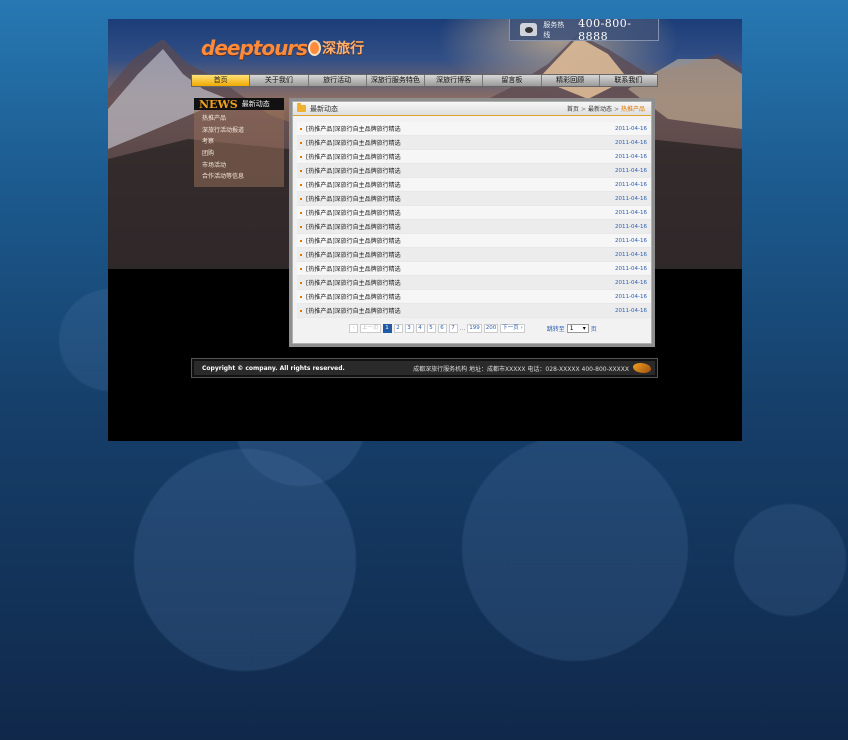 This screenshot has height=740, width=848. Describe the element at coordinates (642, 368) in the screenshot. I see `footer-logo-icon` at that location.